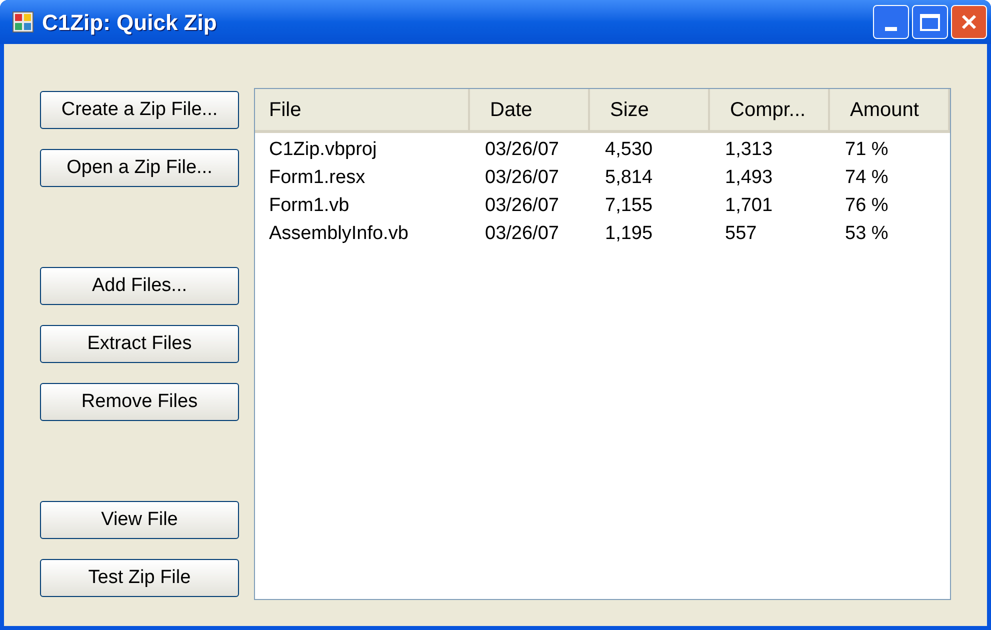 The image size is (991, 630). What do you see at coordinates (891, 22) in the screenshot?
I see `minimize-button` at bounding box center [891, 22].